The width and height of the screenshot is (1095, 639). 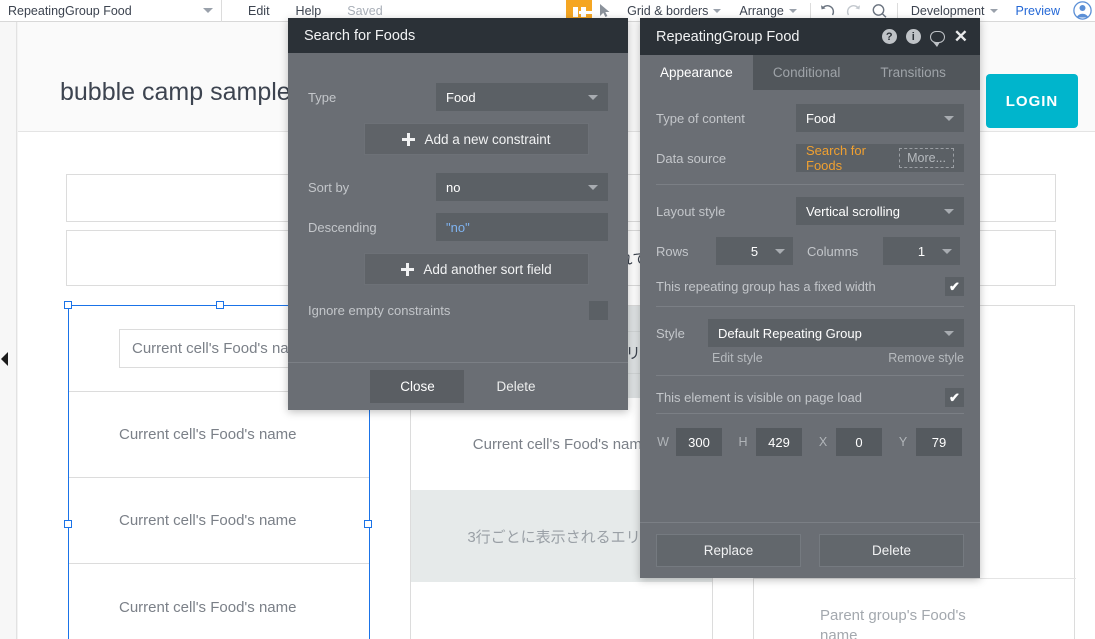 I want to click on width-input: 300, so click(x=699, y=442).